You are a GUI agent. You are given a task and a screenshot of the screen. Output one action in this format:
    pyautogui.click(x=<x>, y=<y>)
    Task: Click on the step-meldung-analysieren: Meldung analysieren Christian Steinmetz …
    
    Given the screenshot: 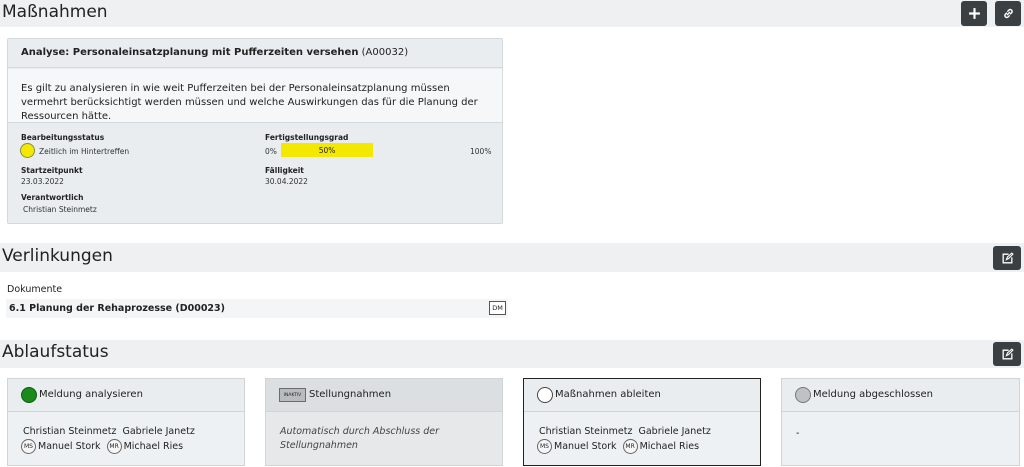 What is the action you would take?
    pyautogui.click(x=126, y=422)
    